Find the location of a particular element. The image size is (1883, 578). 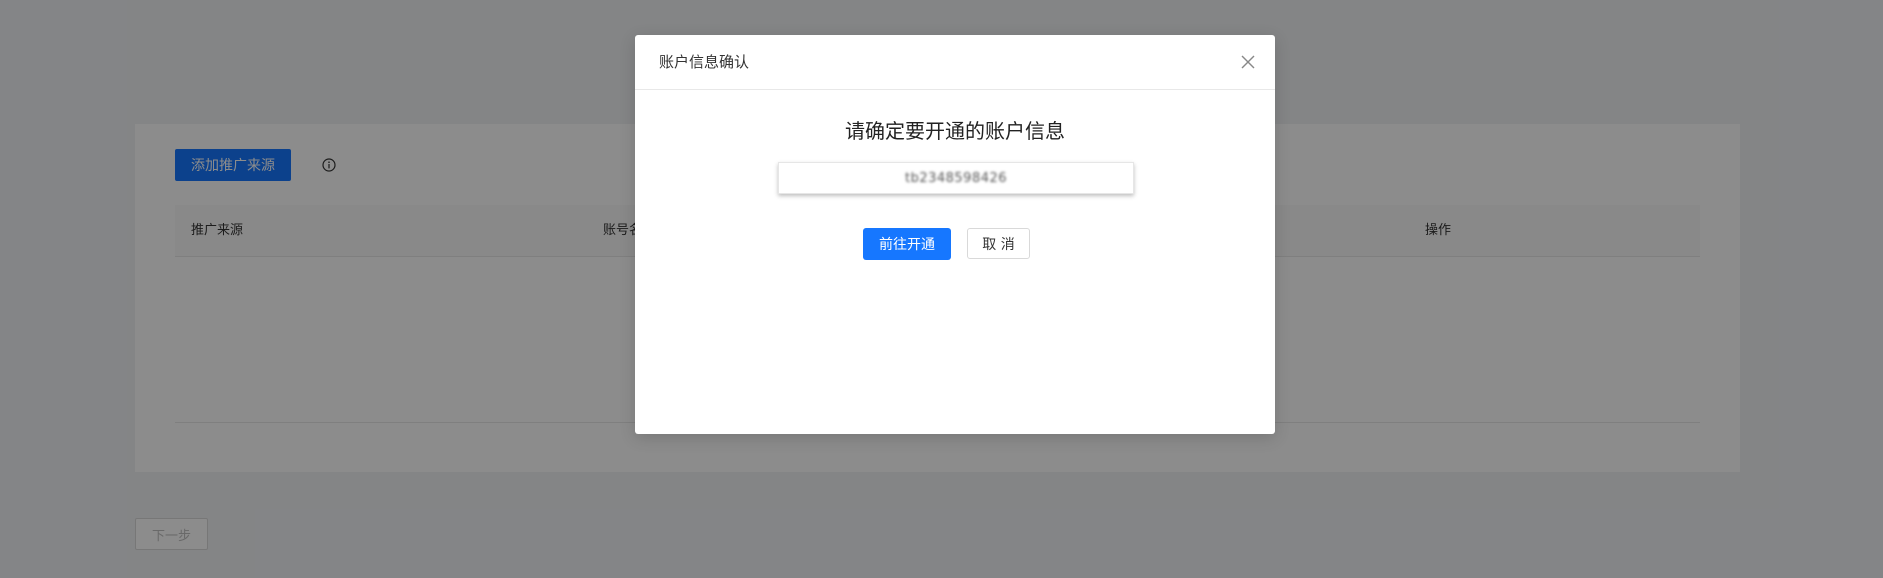

account-value: tb23485984​26 is located at coordinates (956, 178).